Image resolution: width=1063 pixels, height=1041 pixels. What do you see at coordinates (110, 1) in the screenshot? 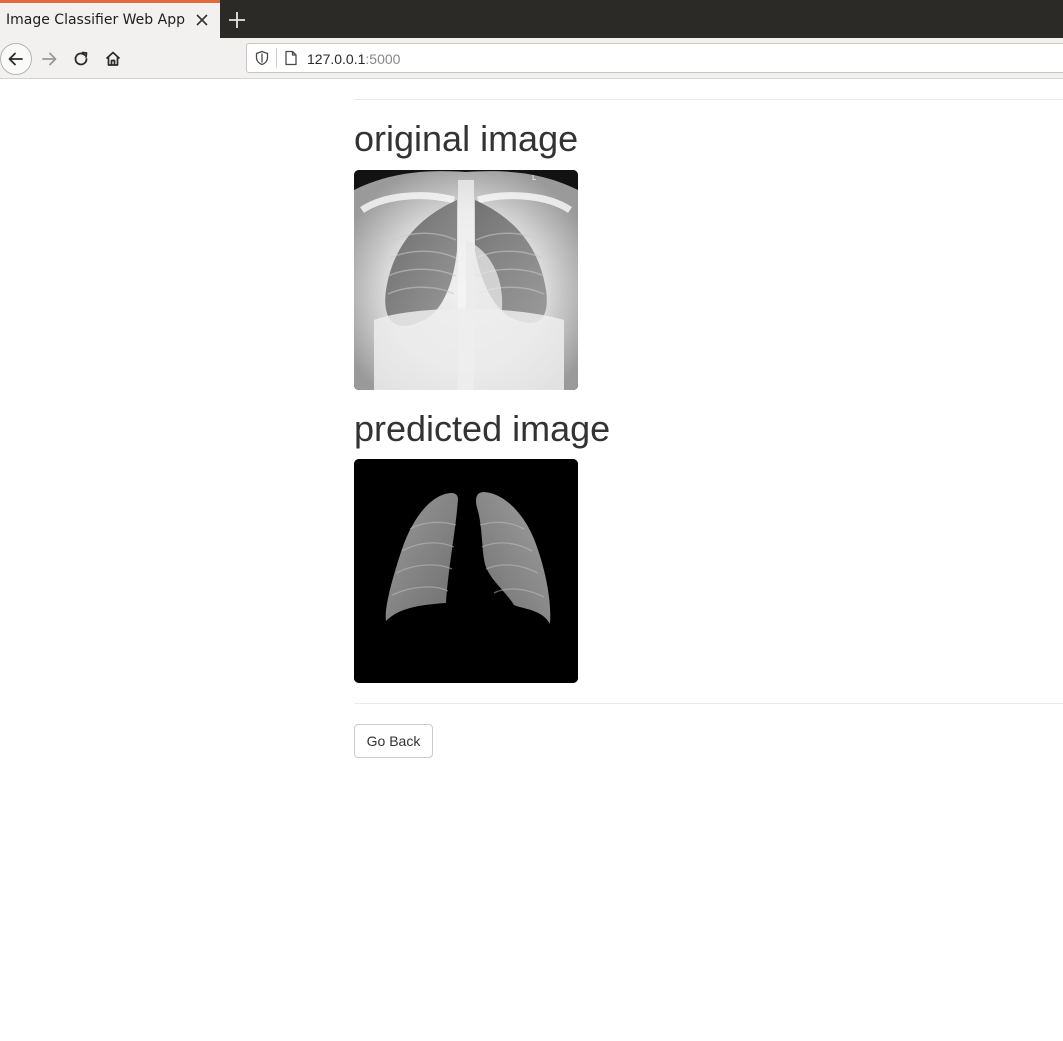
I see `tab-accent-line` at bounding box center [110, 1].